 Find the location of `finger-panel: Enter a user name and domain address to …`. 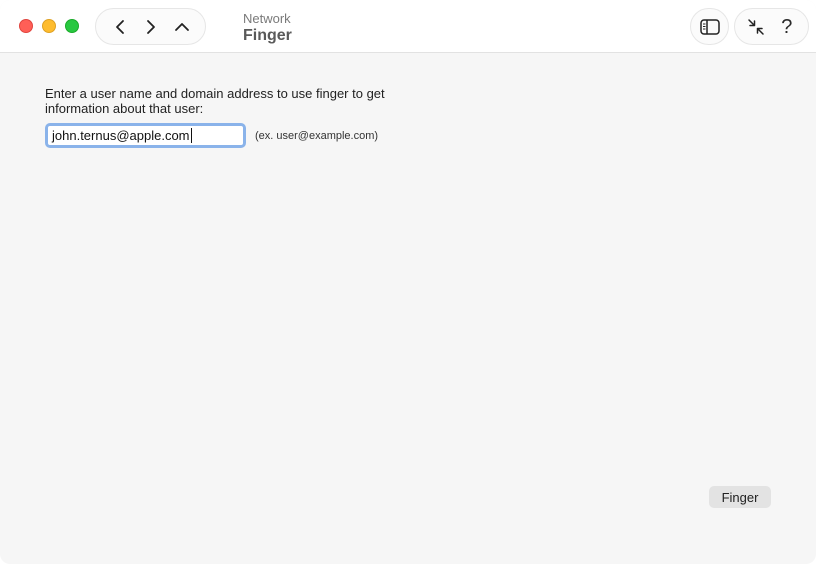

finger-panel: Enter a user name and domain address to … is located at coordinates (235, 117).